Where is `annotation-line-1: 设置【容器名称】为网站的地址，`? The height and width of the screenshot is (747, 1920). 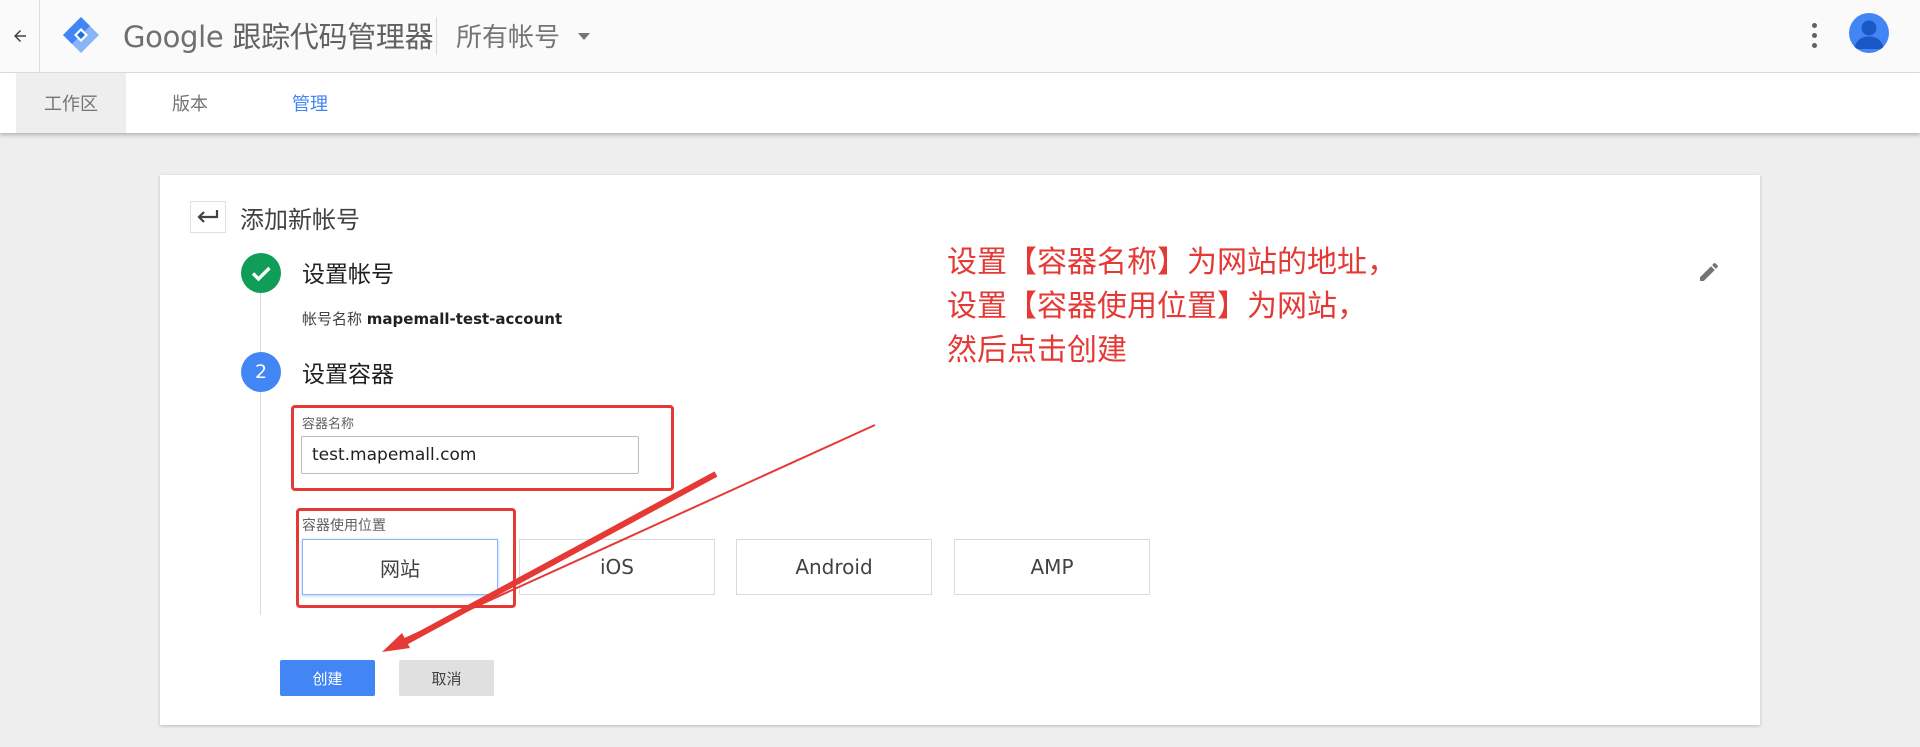
annotation-line-1: 设置【容器名称】为网站的地址， is located at coordinates (1172, 262).